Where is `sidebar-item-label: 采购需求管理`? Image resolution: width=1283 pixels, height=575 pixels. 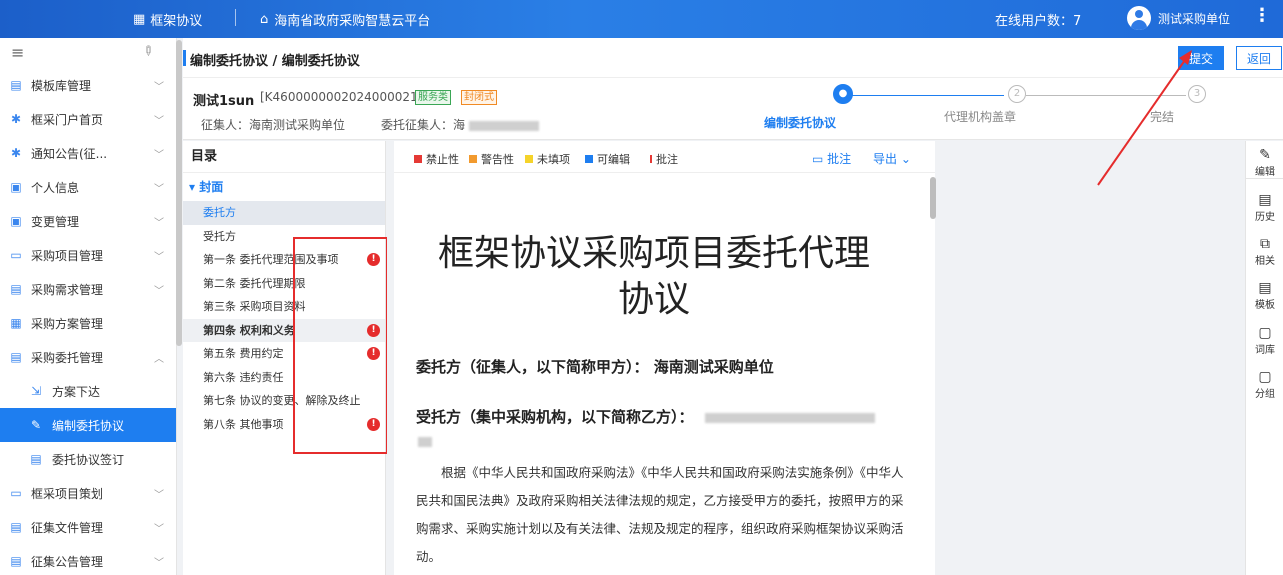 sidebar-item-label: 采购需求管理 is located at coordinates (67, 289).